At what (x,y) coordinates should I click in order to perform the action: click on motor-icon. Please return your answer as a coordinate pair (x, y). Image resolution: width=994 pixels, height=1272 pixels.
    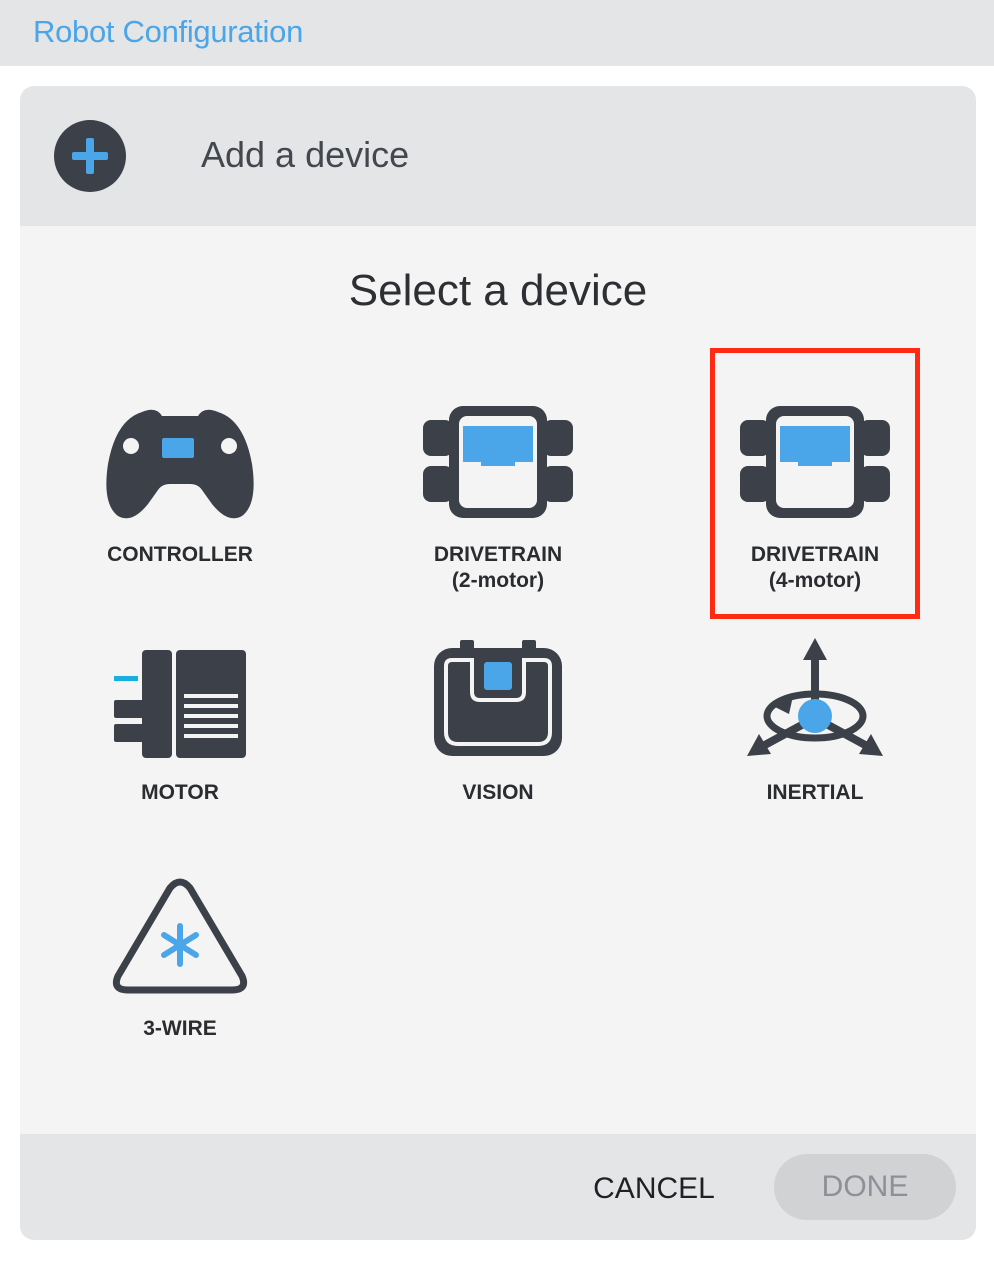
    Looking at the image, I should click on (180, 704).